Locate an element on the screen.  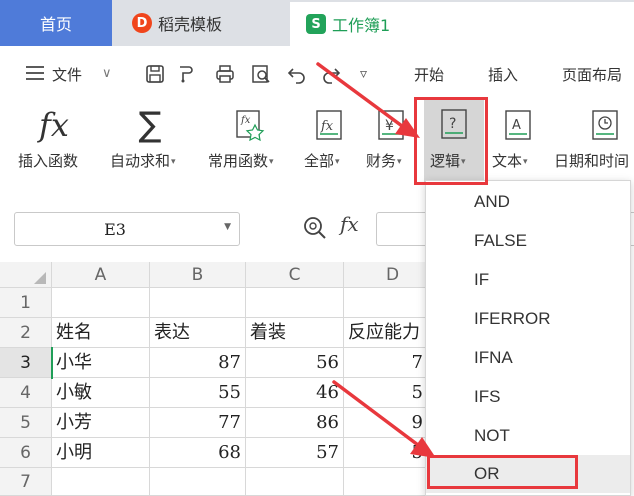
row-header-5: 5 is located at coordinates (26, 423).